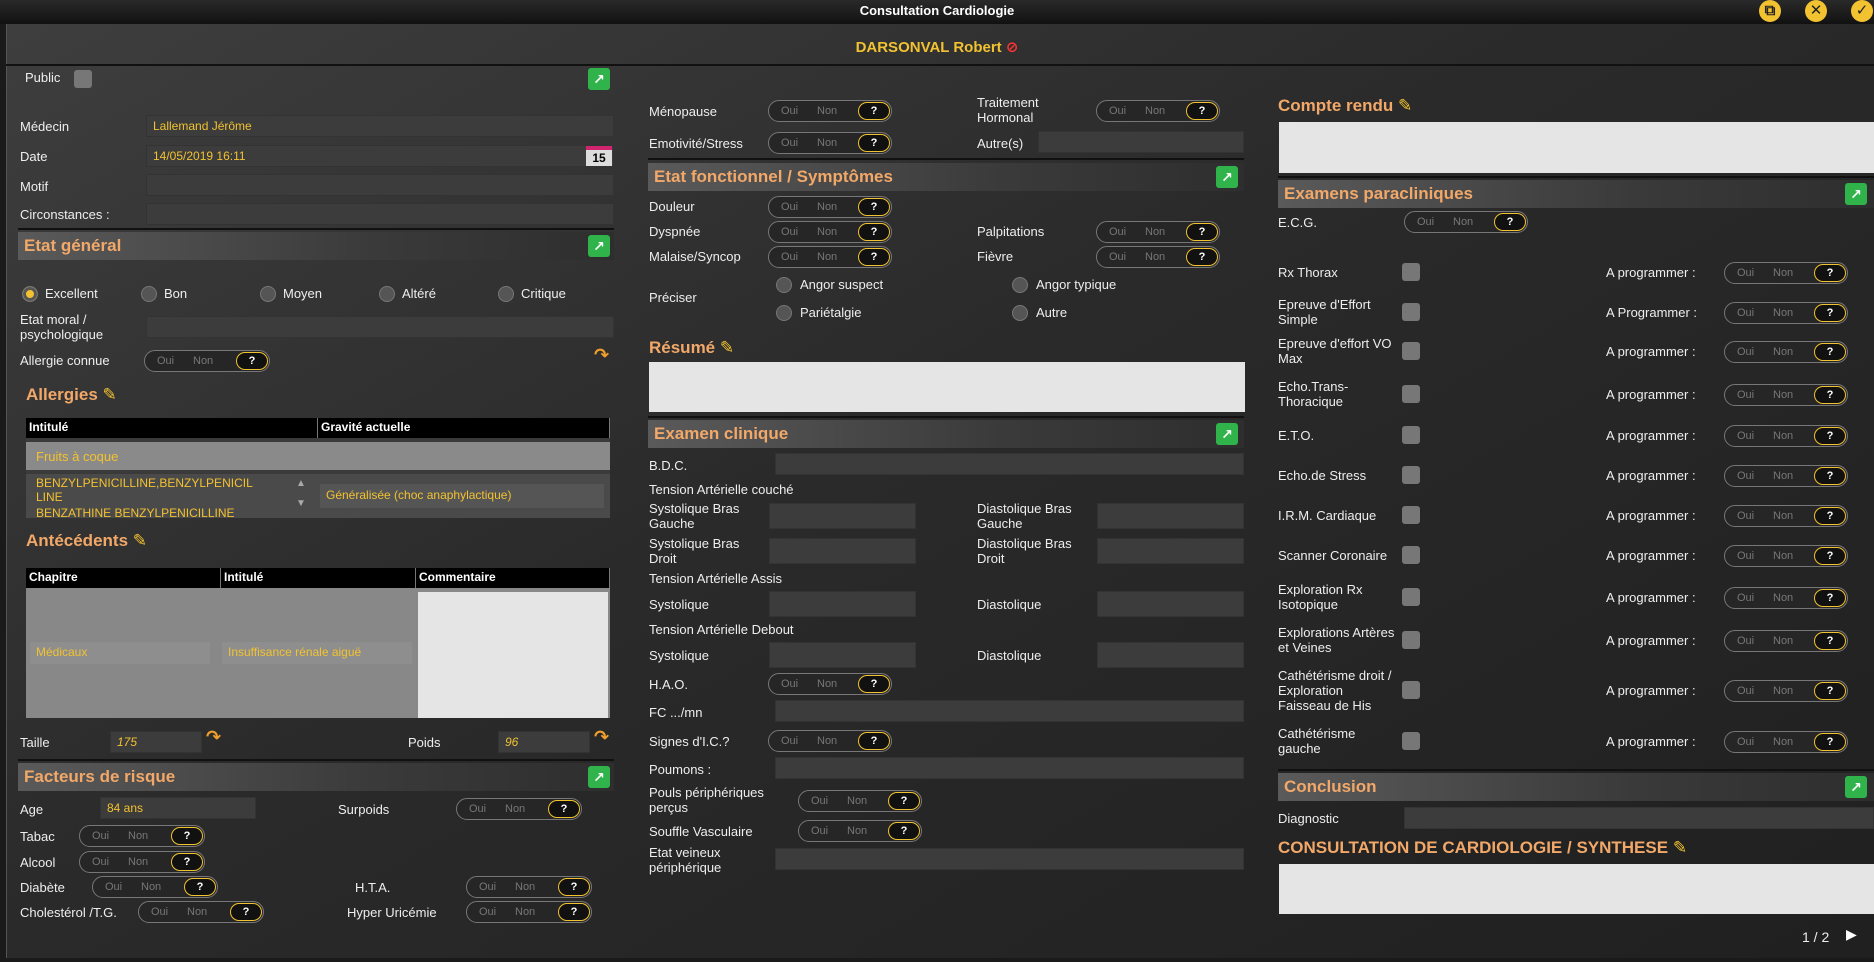 This screenshot has width=1874, height=962. What do you see at coordinates (830, 111) in the screenshot?
I see `menopause-toggle: Oui Non?` at bounding box center [830, 111].